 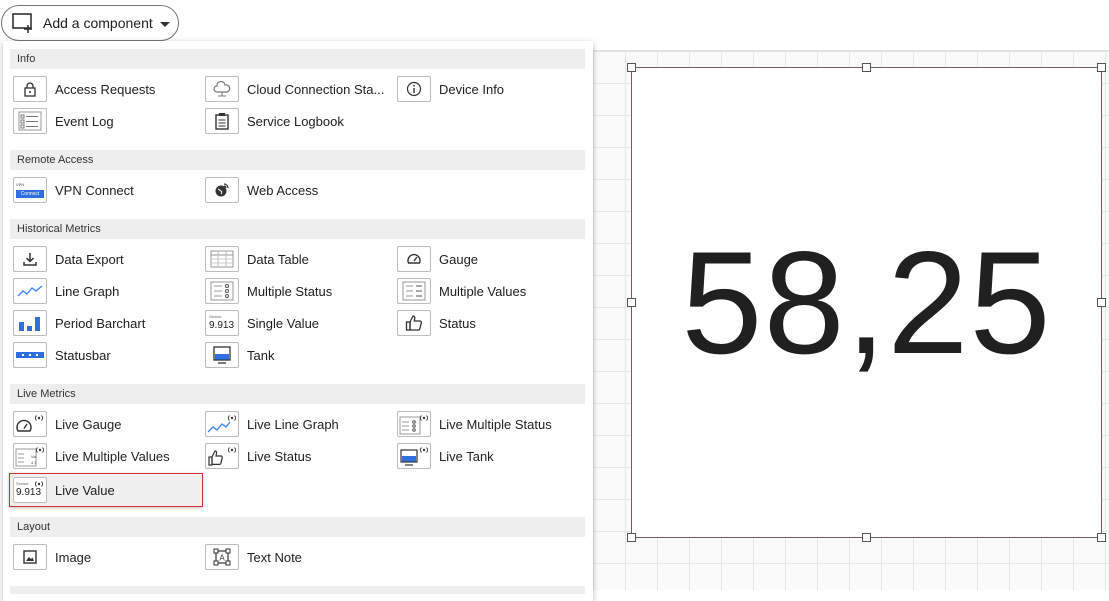 What do you see at coordinates (414, 291) in the screenshot?
I see `multiple-values-icon` at bounding box center [414, 291].